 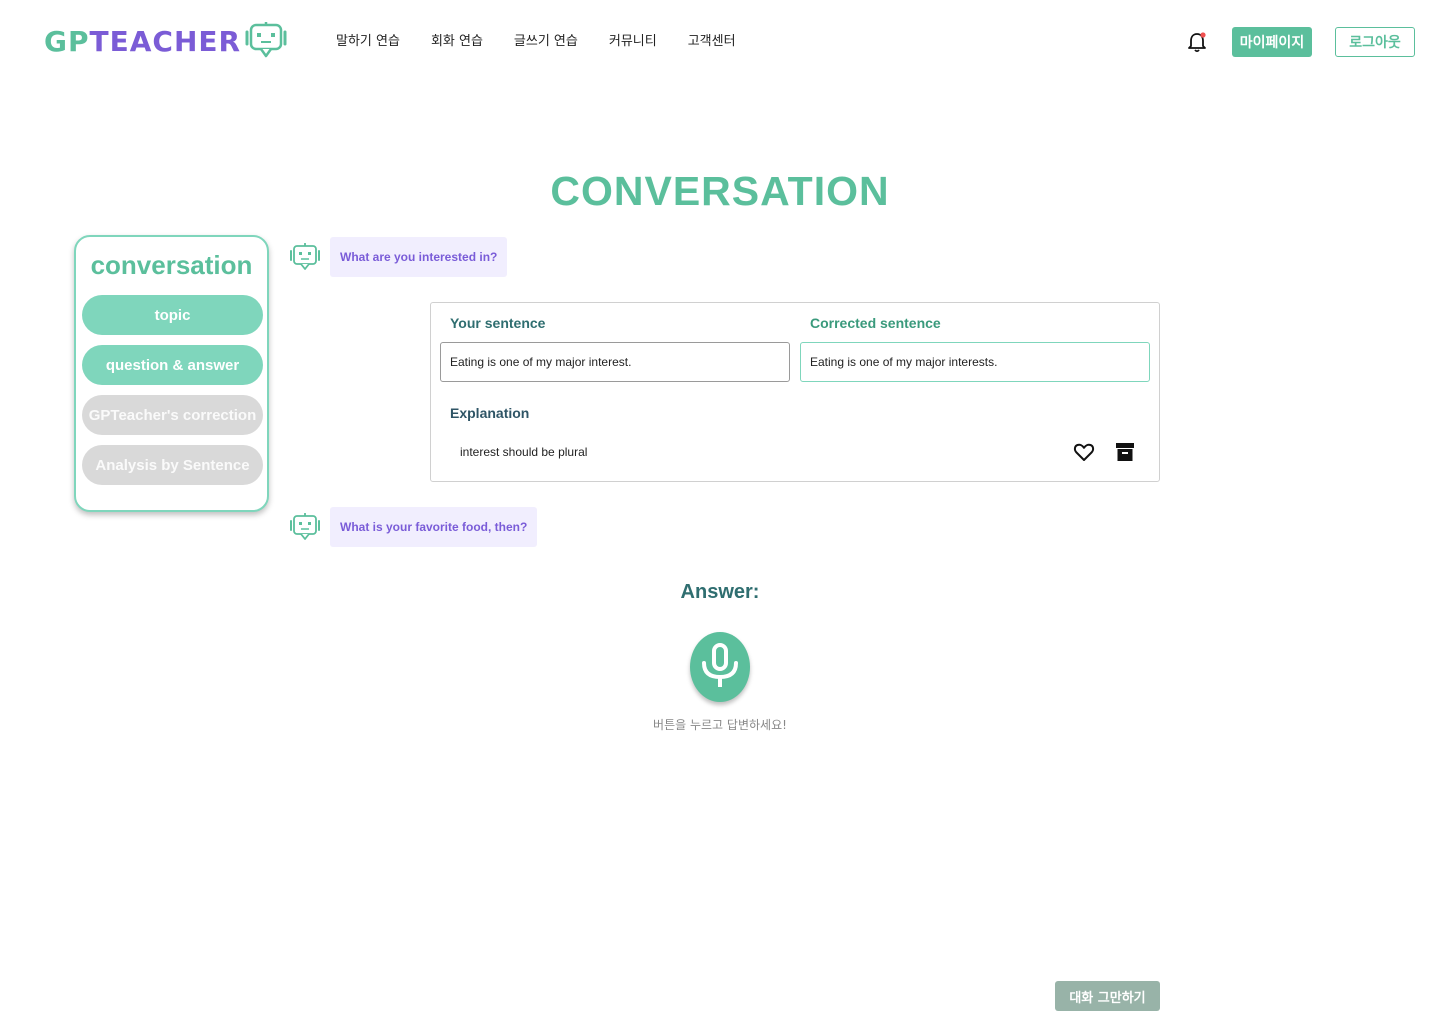 What do you see at coordinates (434, 527) in the screenshot?
I see `bot-question-bubble: What is your favorite food, then?` at bounding box center [434, 527].